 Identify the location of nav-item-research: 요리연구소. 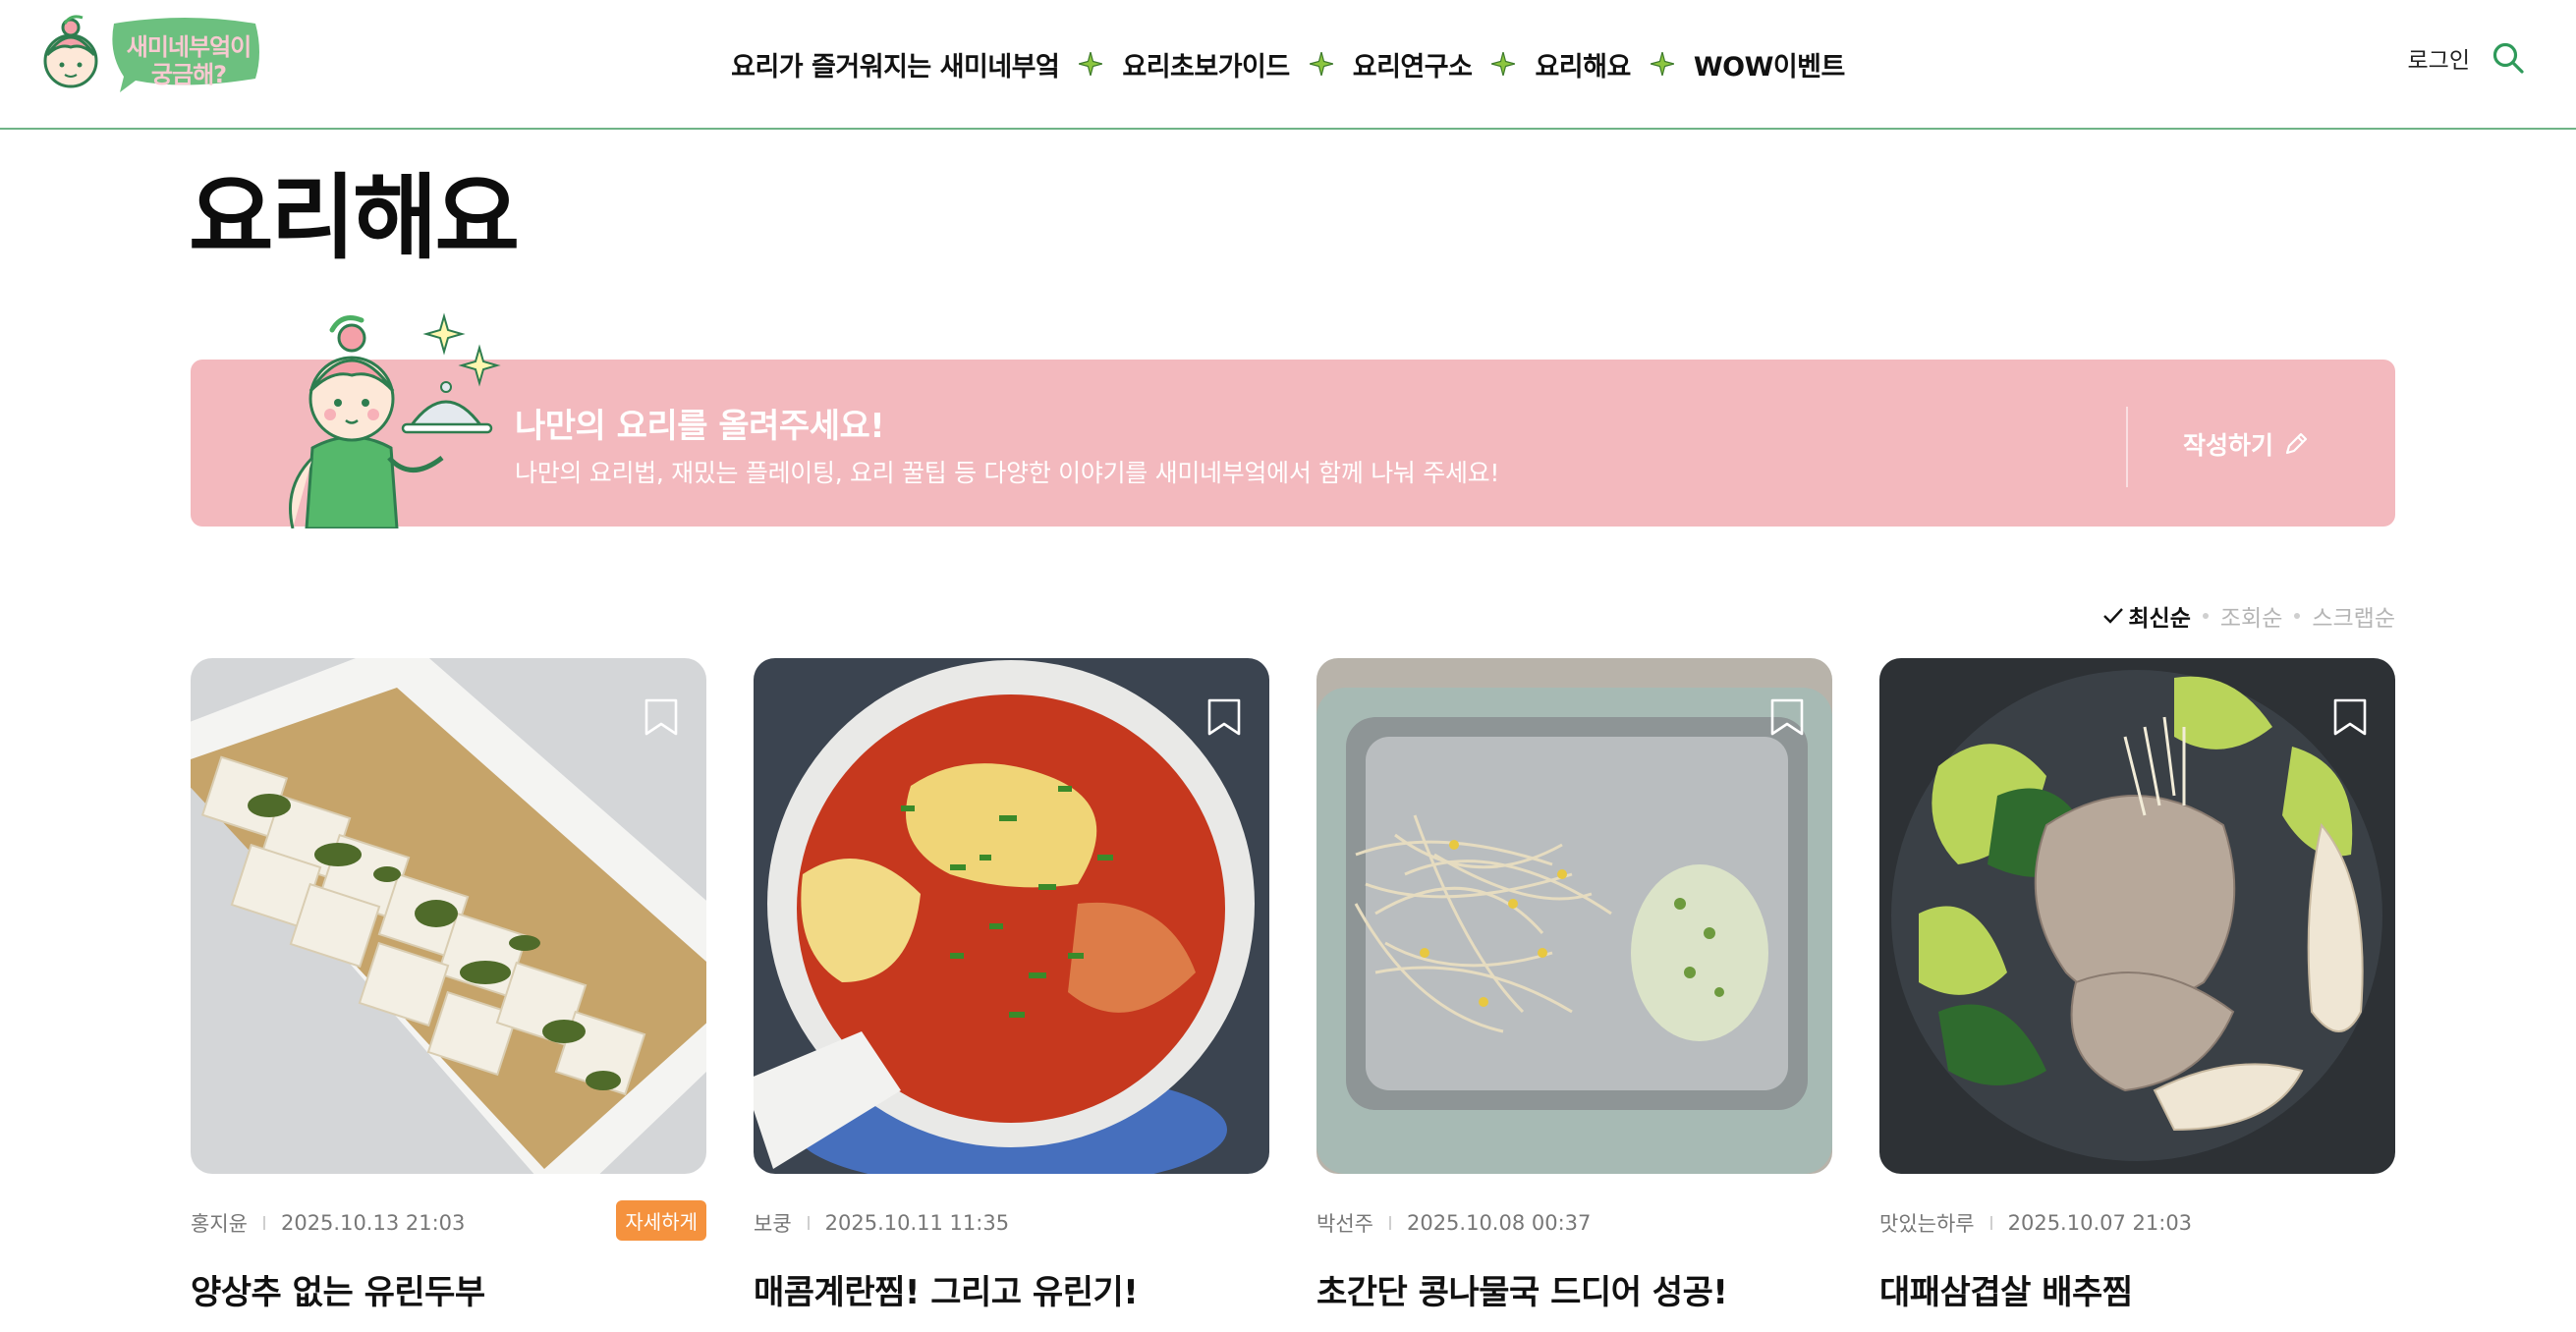
(1413, 64).